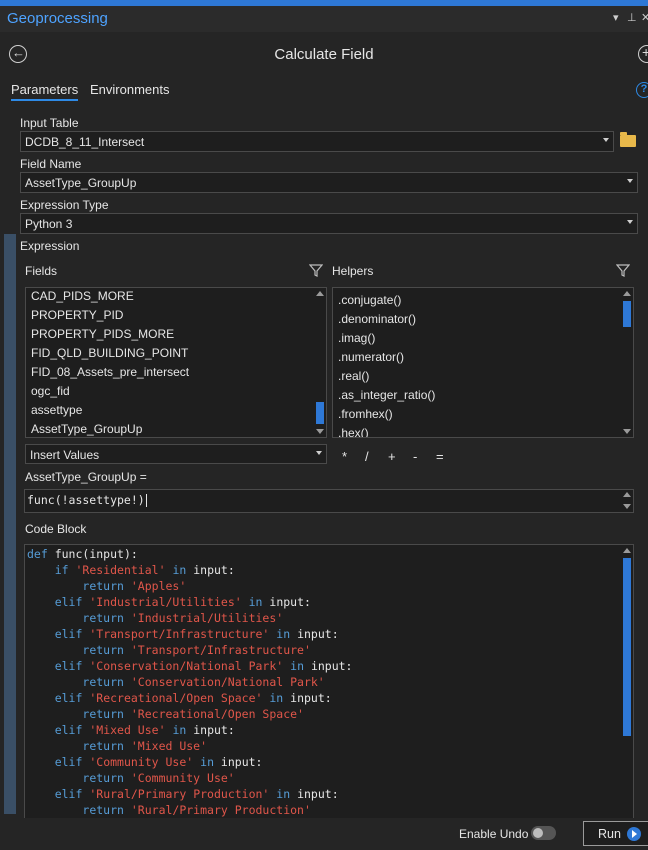  Describe the element at coordinates (440, 456) in the screenshot. I see `equals-operator-button: =` at that location.